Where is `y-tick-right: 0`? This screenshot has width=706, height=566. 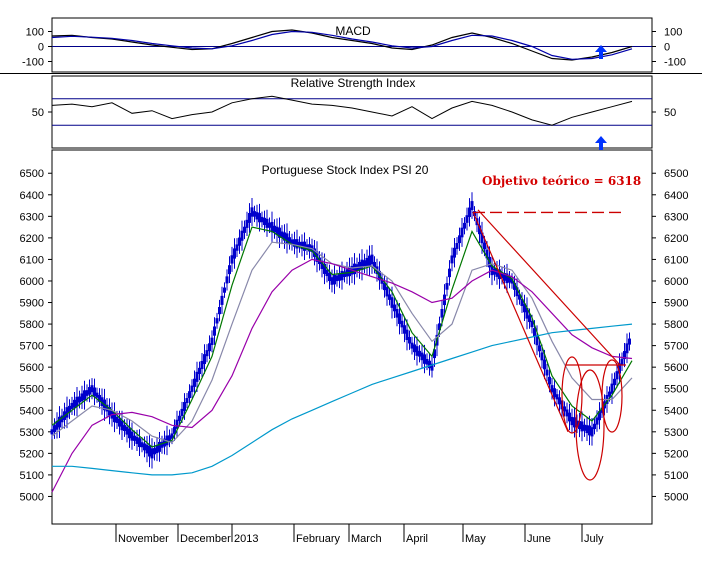 y-tick-right: 0 is located at coordinates (667, 48).